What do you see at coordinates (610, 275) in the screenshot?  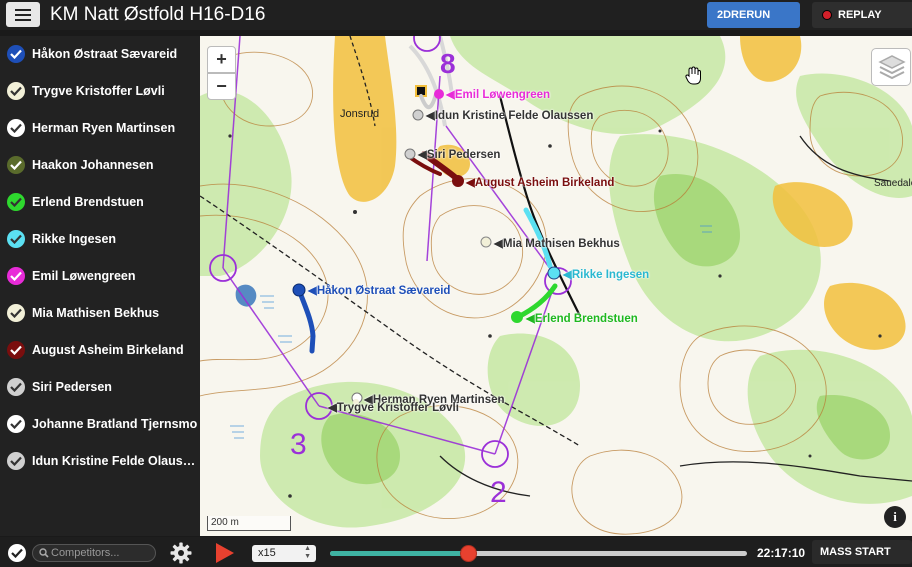 I see `map-runner-label-text: Rikke Ingesen` at bounding box center [610, 275].